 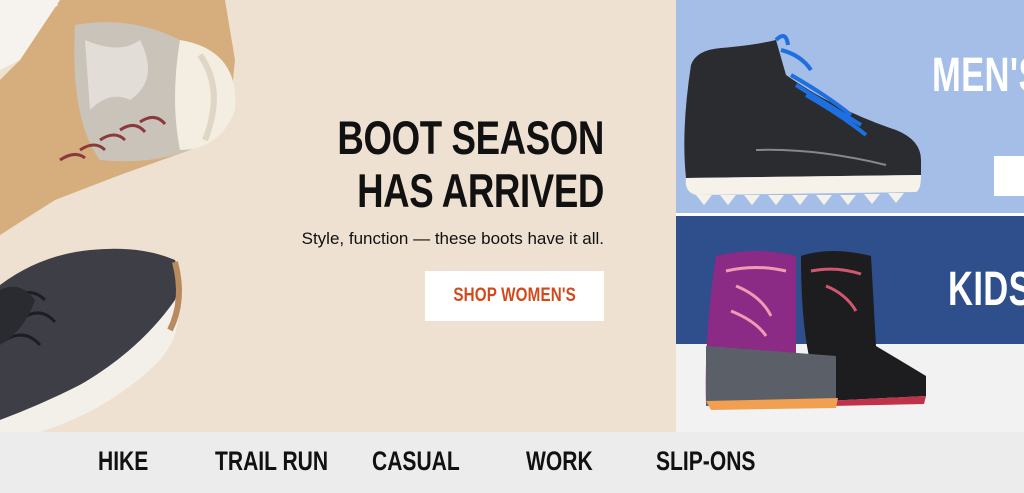 I want to click on category-nav: HIKE TRAIL RUN CASUAL WORK SLIP-ONS, so click(x=512, y=462).